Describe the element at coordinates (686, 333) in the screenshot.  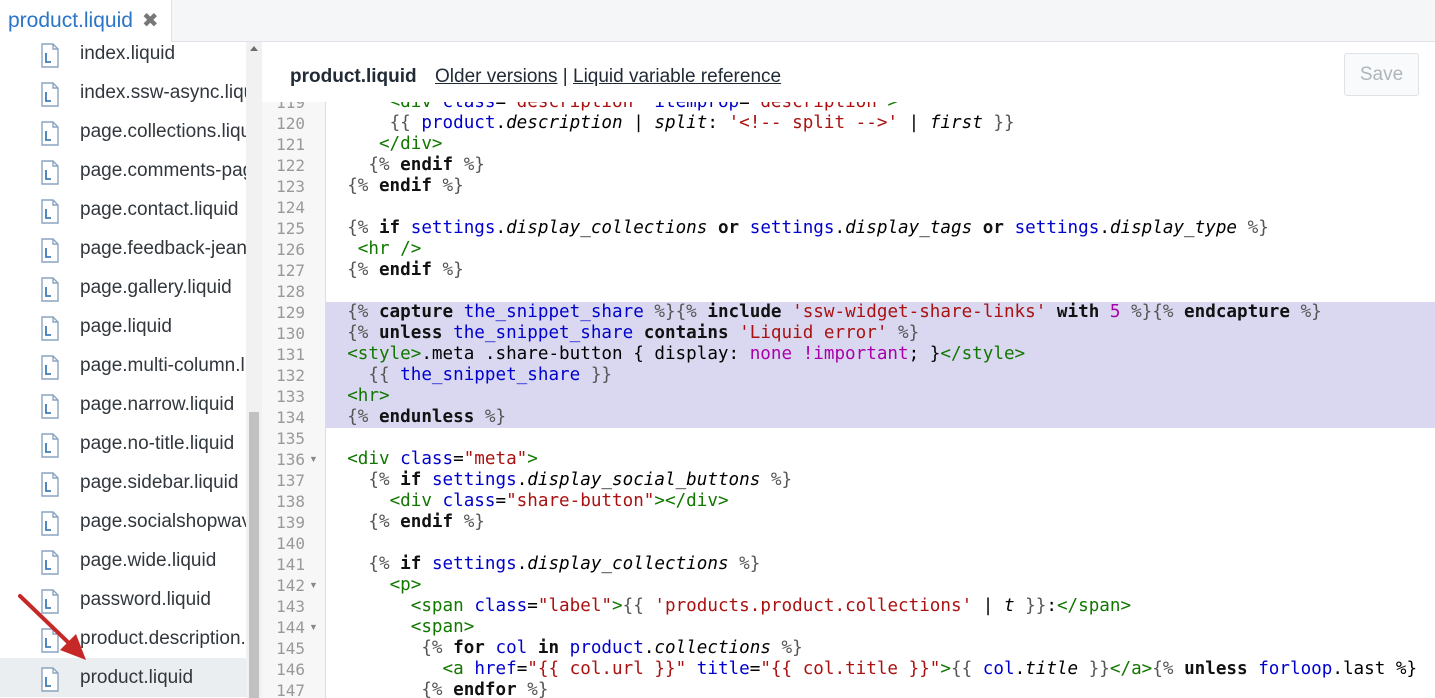
I see `code-token: contains` at that location.